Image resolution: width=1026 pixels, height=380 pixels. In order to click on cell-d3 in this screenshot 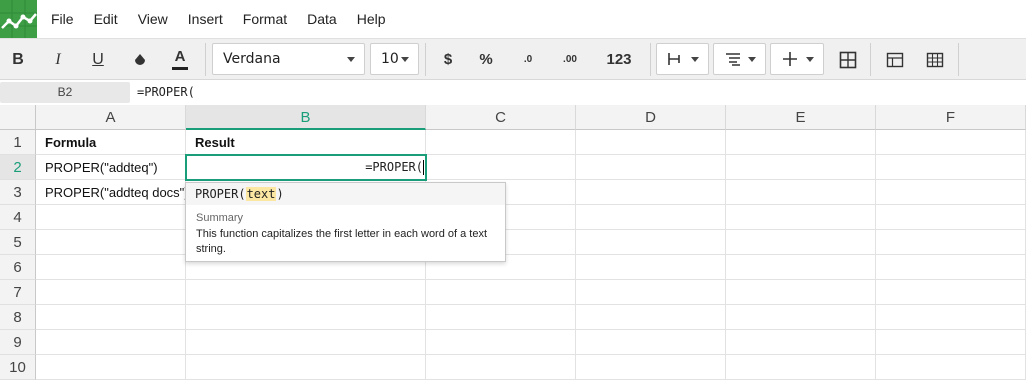, I will do `click(651, 192)`.